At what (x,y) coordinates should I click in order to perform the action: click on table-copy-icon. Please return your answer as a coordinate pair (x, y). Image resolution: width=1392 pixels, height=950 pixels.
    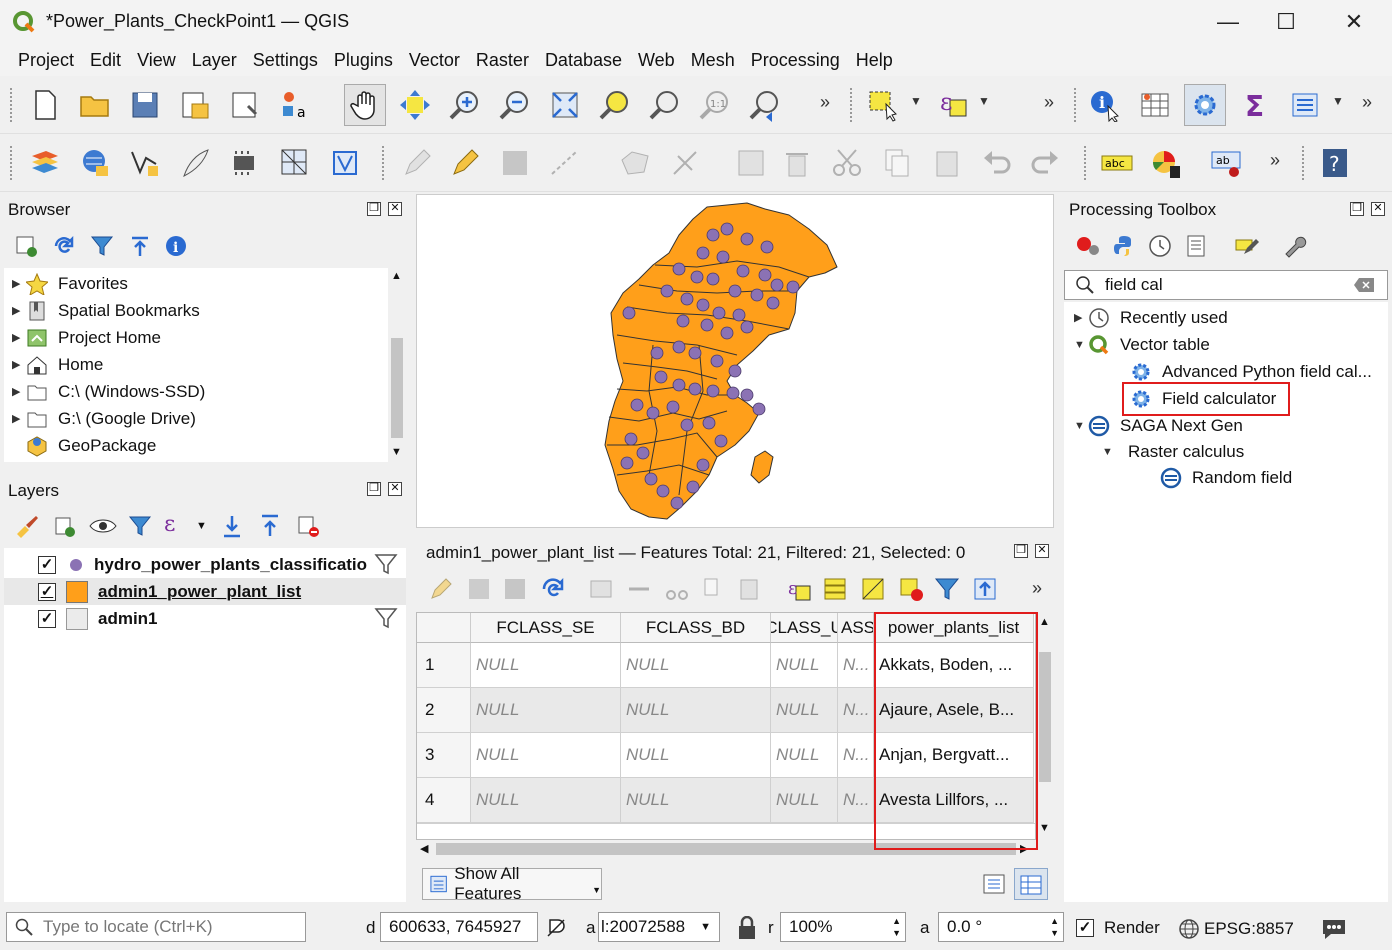
    Looking at the image, I should click on (713, 589).